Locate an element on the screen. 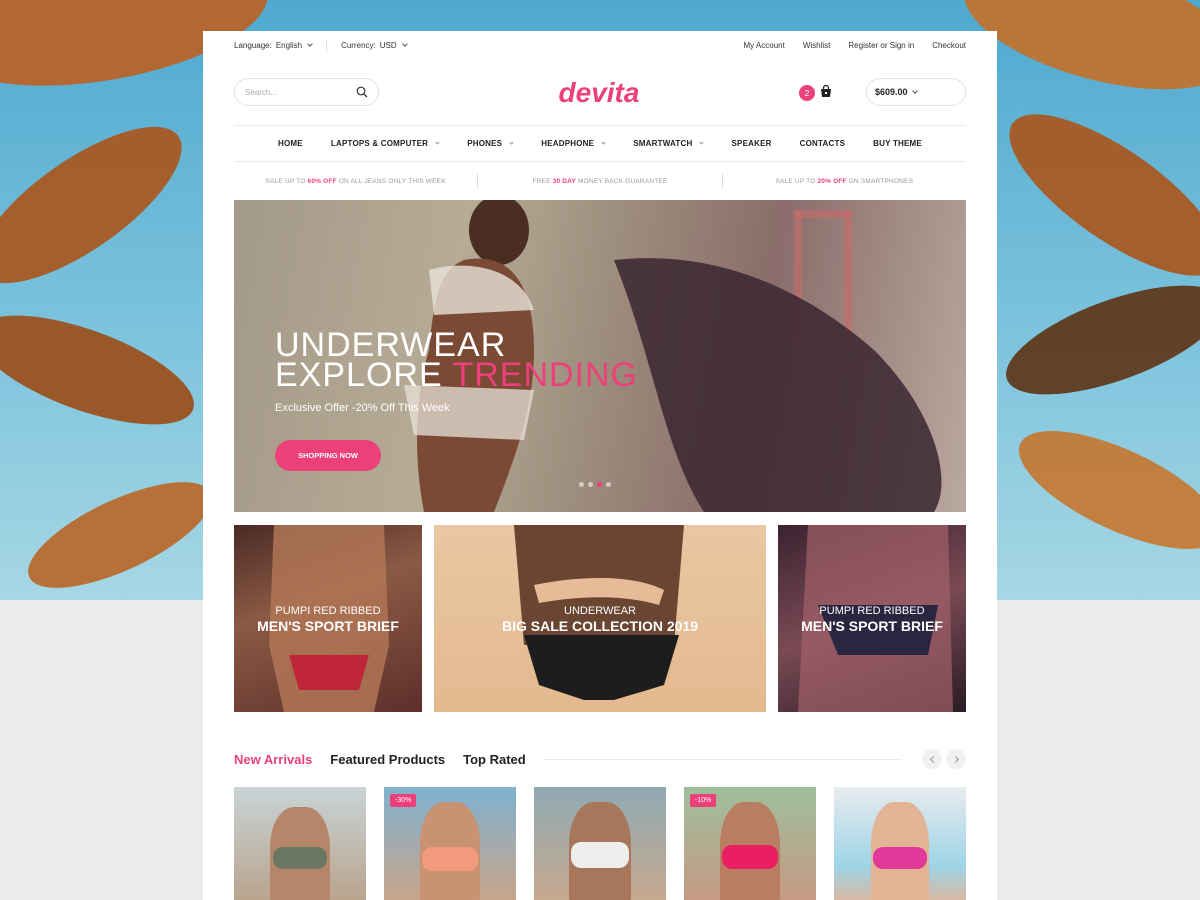 This screenshot has width=1200, height=900. nav-item-home: HOME is located at coordinates (290, 143).